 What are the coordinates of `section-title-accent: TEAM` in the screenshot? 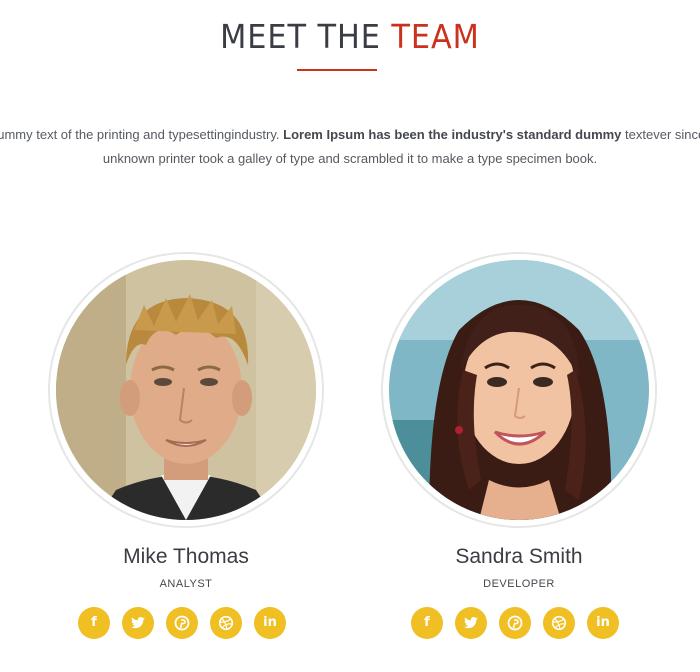 It's located at (435, 36).